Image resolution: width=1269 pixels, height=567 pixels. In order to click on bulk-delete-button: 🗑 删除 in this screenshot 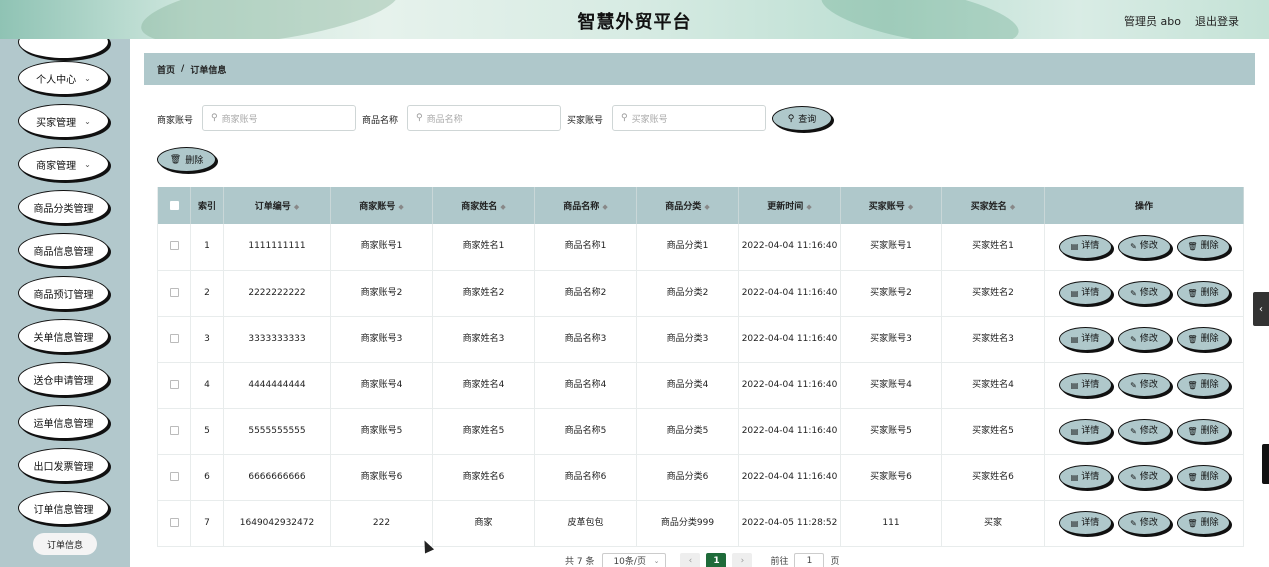, I will do `click(186, 159)`.